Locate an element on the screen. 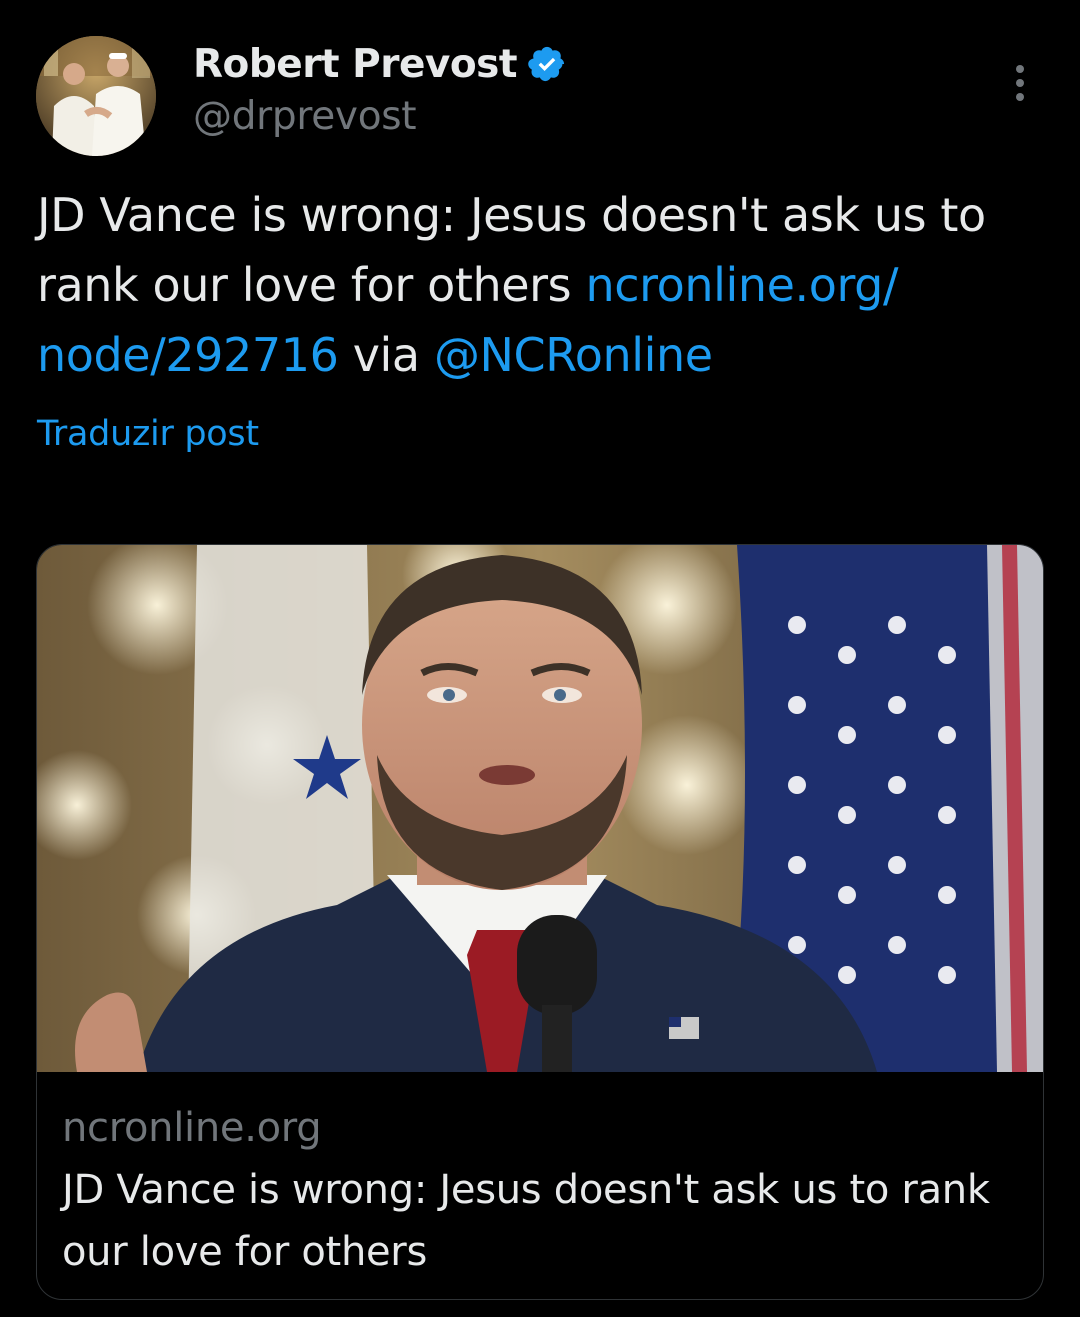  more-options-icon is located at coordinates (1020, 69).